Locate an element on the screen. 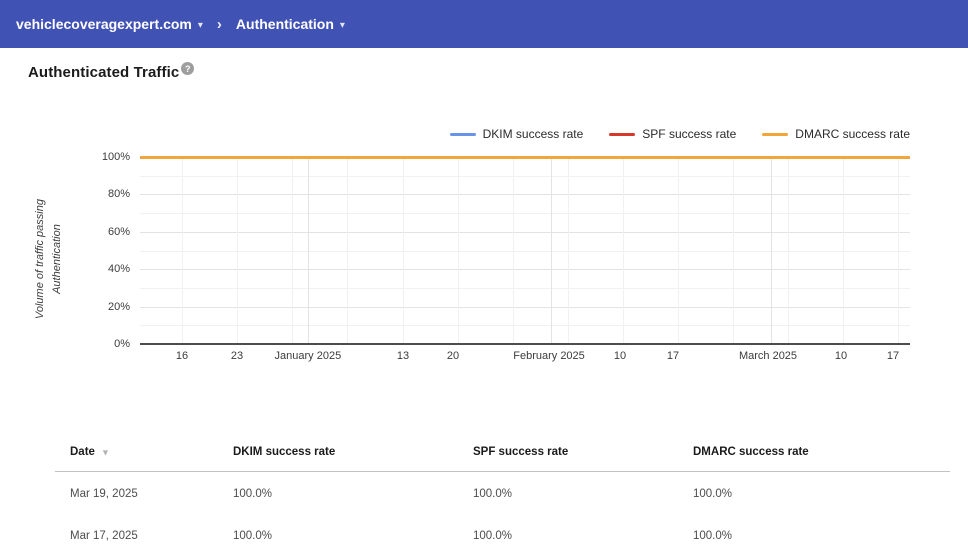  table-header-divider is located at coordinates (502, 471).